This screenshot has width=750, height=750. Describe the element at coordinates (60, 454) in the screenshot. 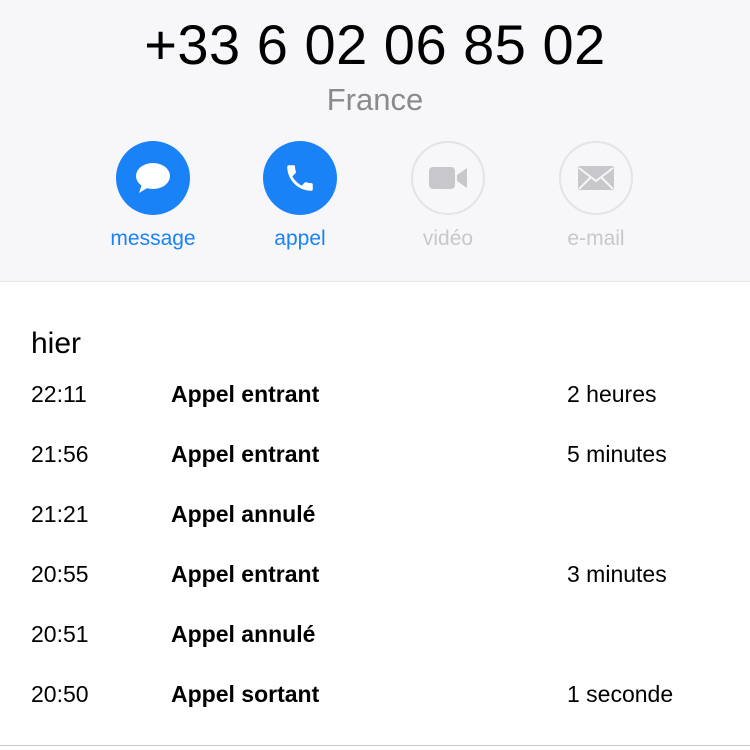

I see `call-time: 21:56` at that location.